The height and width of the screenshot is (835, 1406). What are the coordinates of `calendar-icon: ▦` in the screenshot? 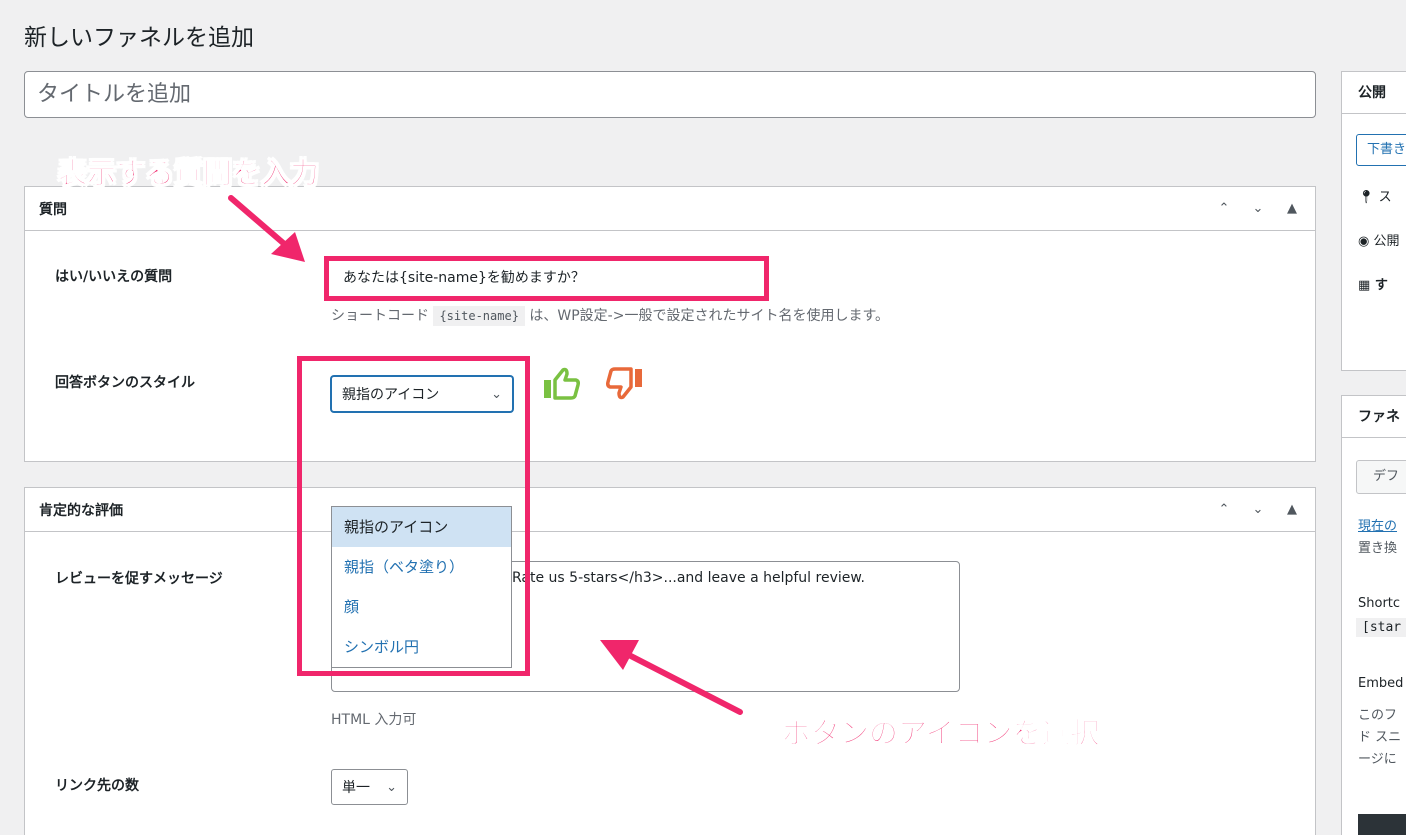 It's located at (1364, 285).